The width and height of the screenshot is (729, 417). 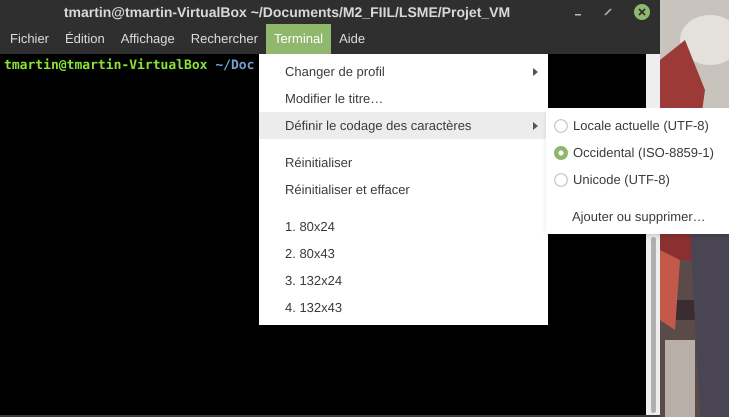 What do you see at coordinates (403, 71) in the screenshot?
I see `menu-item: Changer de profil` at bounding box center [403, 71].